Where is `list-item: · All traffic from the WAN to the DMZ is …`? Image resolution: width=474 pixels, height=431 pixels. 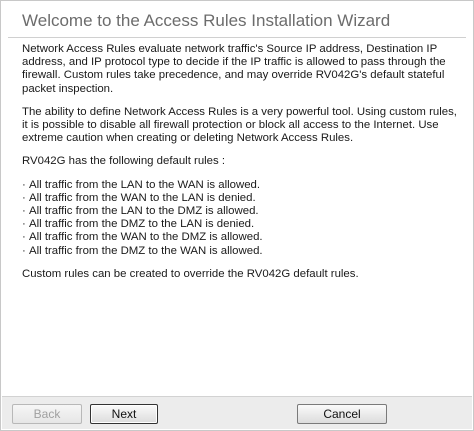
list-item: · All traffic from the WAN to the DMZ is … is located at coordinates (142, 237).